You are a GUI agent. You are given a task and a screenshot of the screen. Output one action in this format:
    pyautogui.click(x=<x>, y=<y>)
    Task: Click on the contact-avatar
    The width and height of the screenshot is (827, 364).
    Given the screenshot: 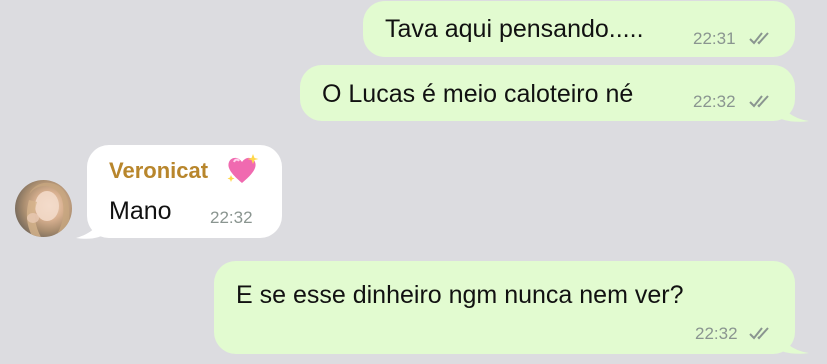 What is the action you would take?
    pyautogui.click(x=43, y=208)
    